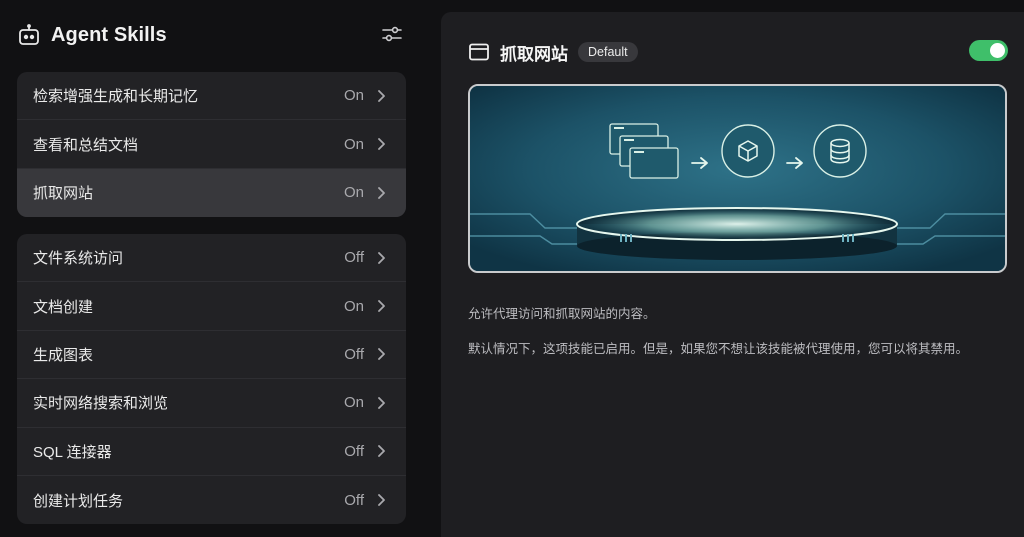 The height and width of the screenshot is (537, 1024). I want to click on default-badge: Default, so click(608, 52).